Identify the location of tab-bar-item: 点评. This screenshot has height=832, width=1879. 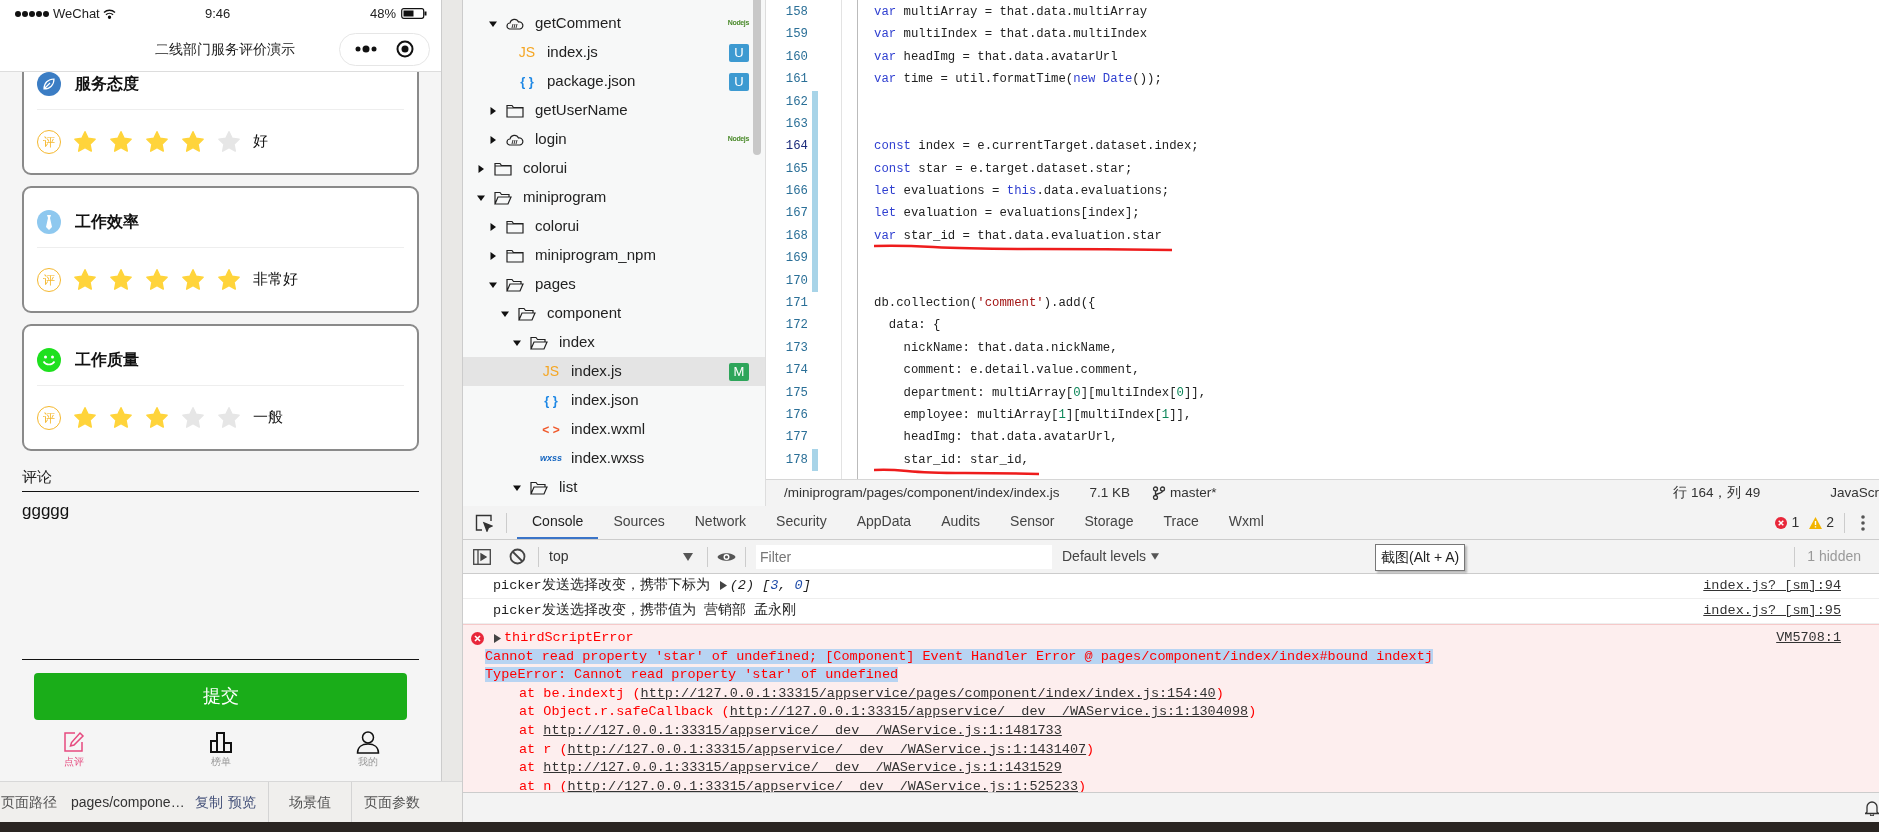
(73, 749).